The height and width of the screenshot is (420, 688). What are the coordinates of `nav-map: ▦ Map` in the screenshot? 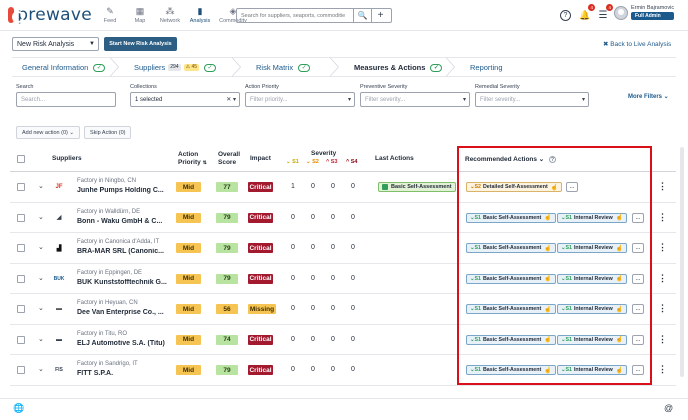 It's located at (140, 15).